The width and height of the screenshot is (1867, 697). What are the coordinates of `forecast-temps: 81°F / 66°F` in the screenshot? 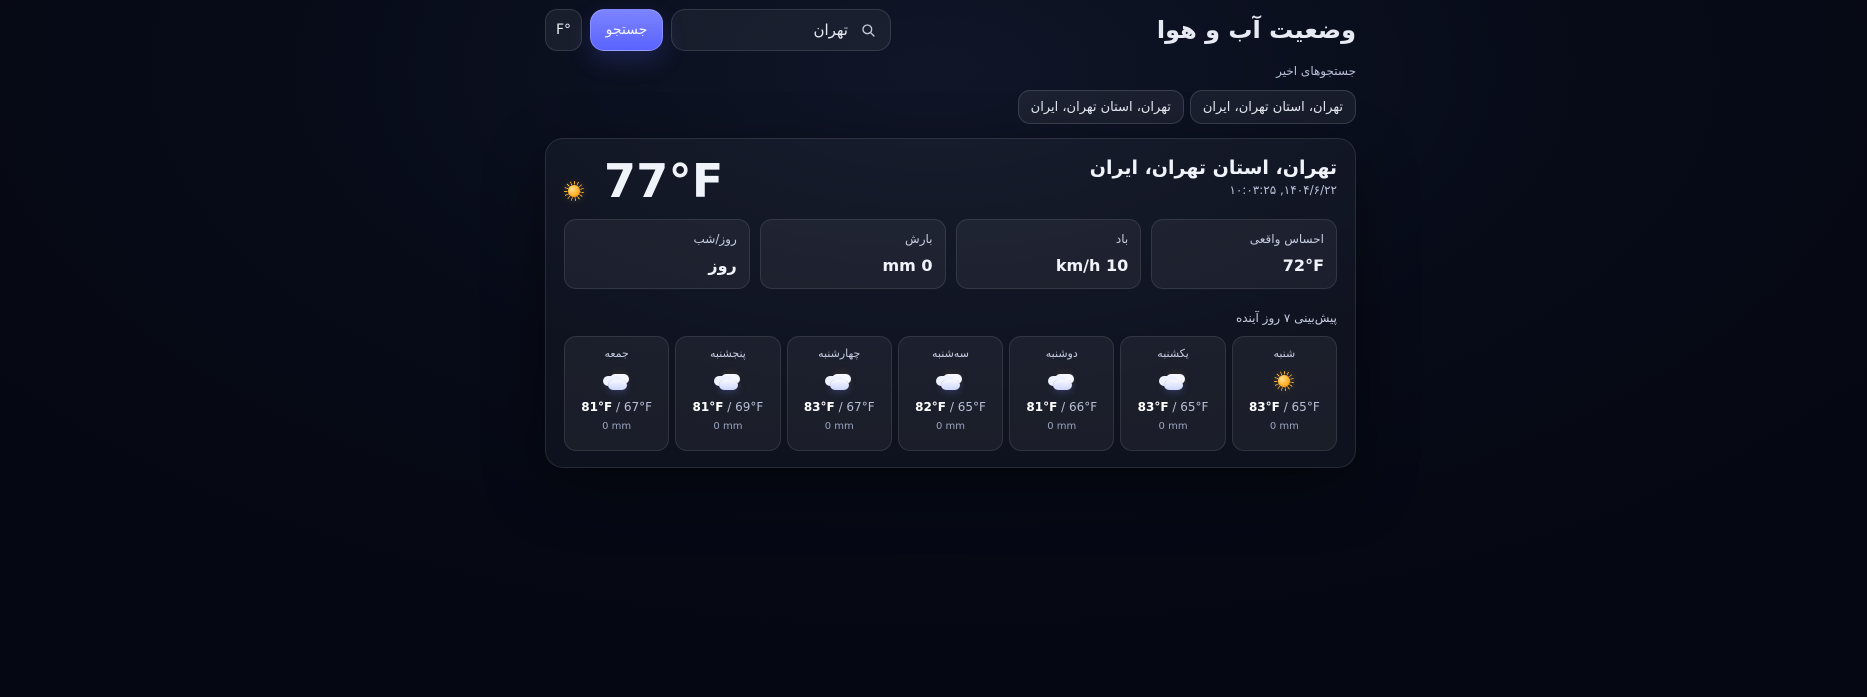 It's located at (1061, 408).